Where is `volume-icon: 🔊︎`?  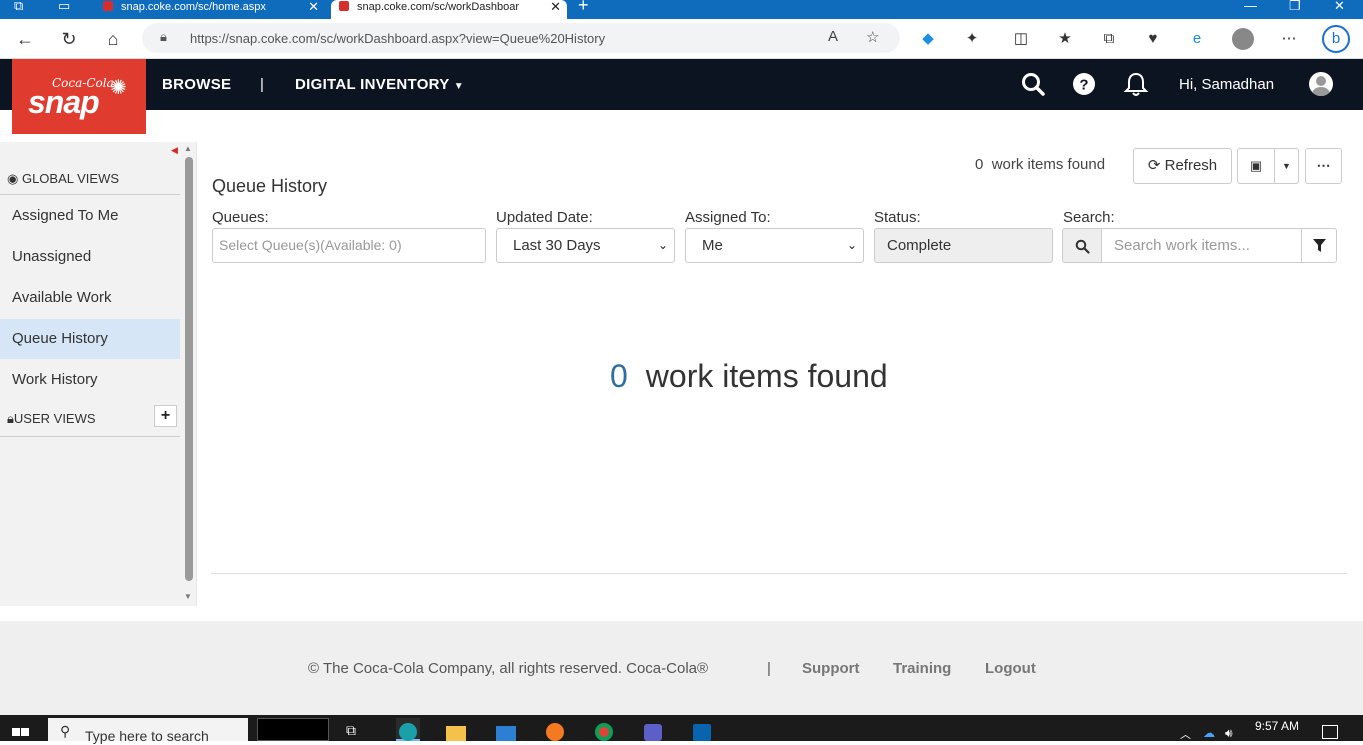
volume-icon: 🔊︎ is located at coordinates (1229, 733).